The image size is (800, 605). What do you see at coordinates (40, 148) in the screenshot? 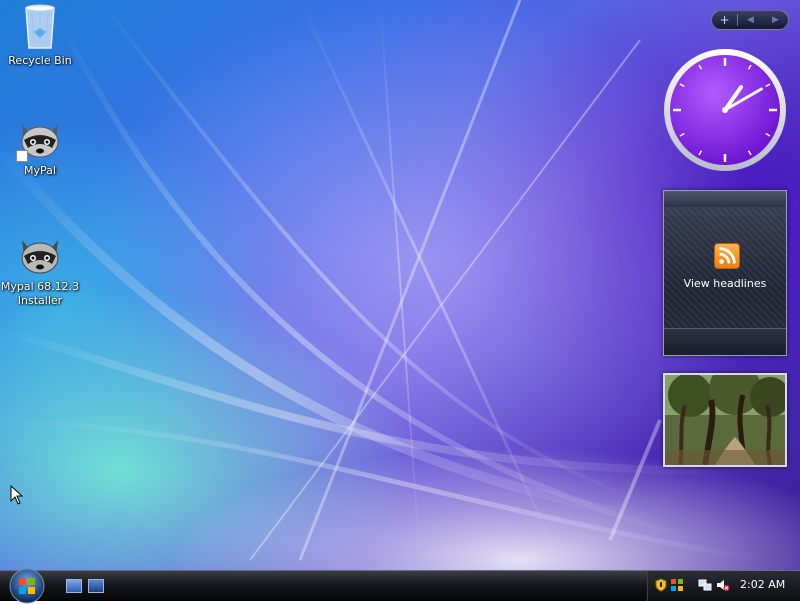
I see `mypal-shortcut: MyPal` at bounding box center [40, 148].